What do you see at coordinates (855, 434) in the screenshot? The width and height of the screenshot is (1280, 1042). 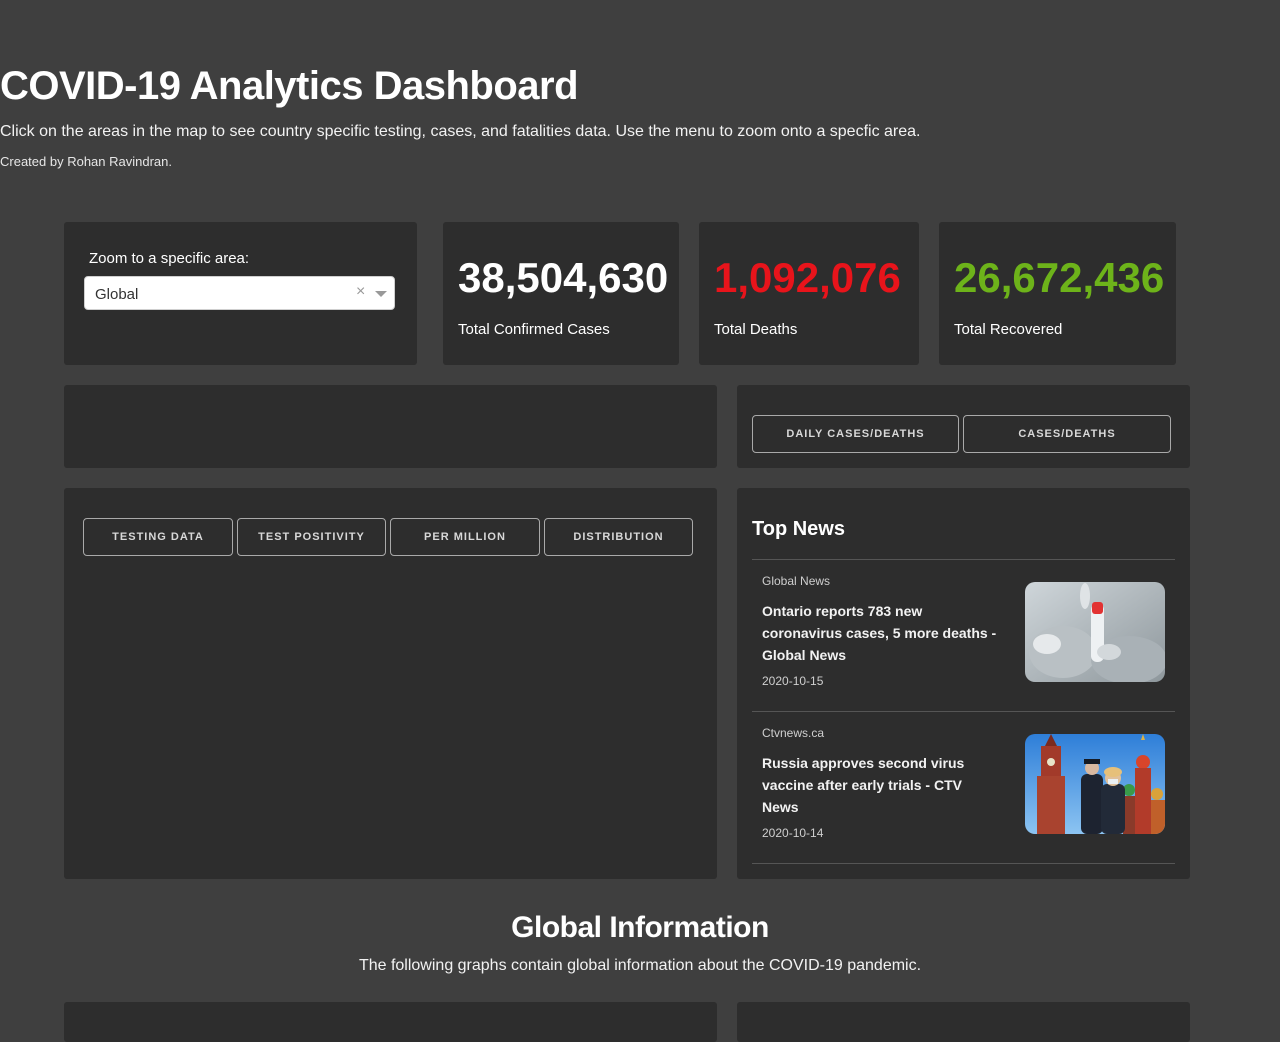 I see `daily-cases-deaths-button: DAILY CASES/DEATHS` at bounding box center [855, 434].